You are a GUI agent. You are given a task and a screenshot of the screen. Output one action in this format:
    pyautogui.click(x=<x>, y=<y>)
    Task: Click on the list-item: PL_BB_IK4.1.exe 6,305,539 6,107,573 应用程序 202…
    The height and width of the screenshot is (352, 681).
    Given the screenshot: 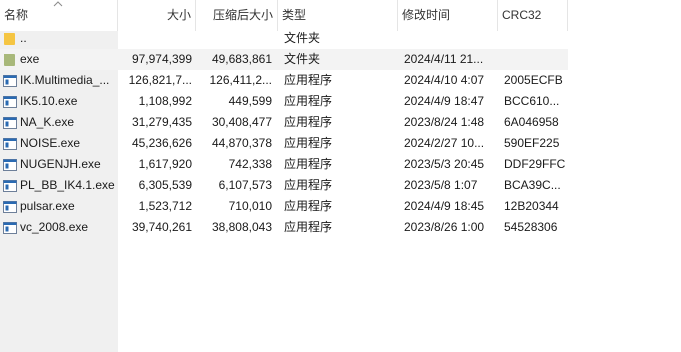 What is the action you would take?
    pyautogui.click(x=284, y=185)
    